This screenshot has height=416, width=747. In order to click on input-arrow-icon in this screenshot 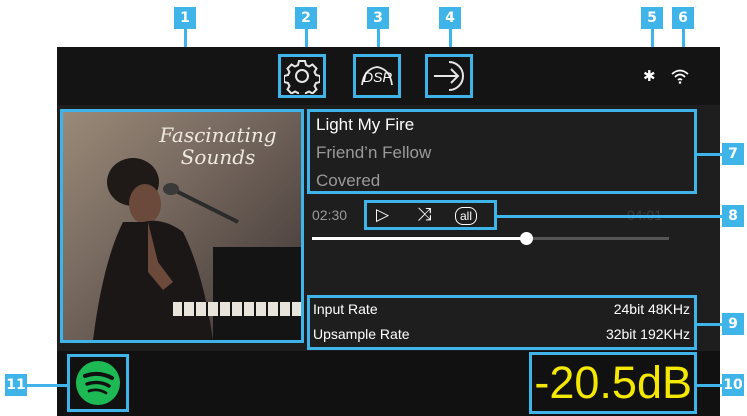, I will do `click(449, 76)`.